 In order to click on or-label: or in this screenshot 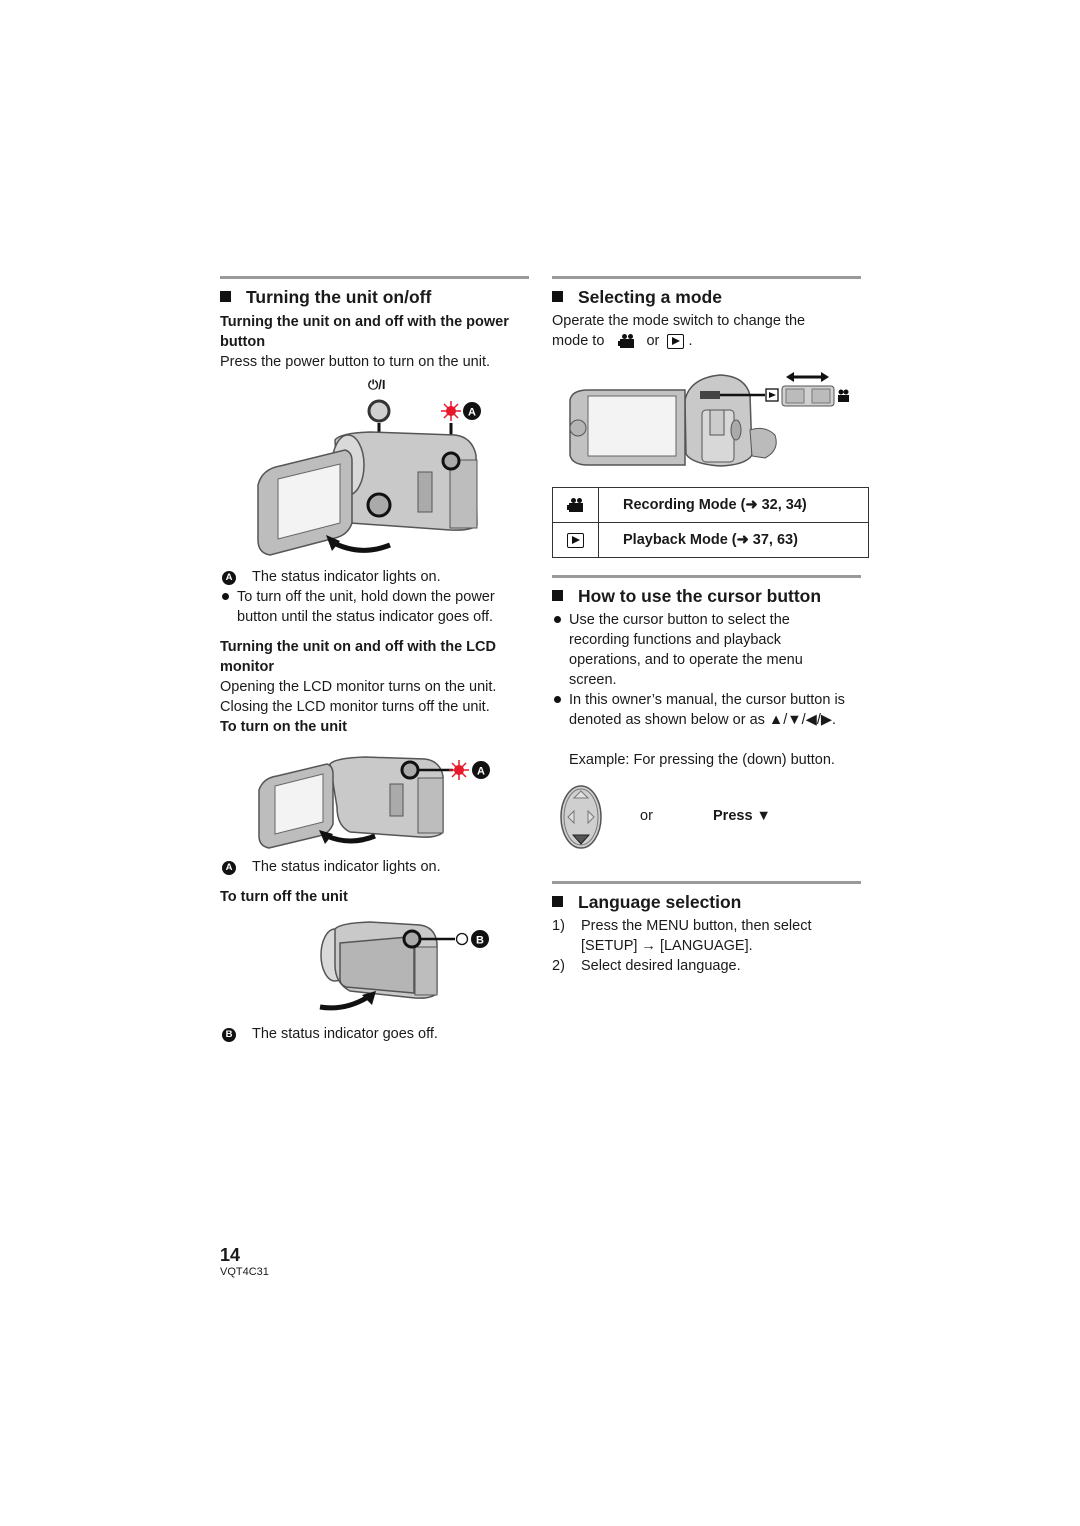, I will do `click(646, 816)`.